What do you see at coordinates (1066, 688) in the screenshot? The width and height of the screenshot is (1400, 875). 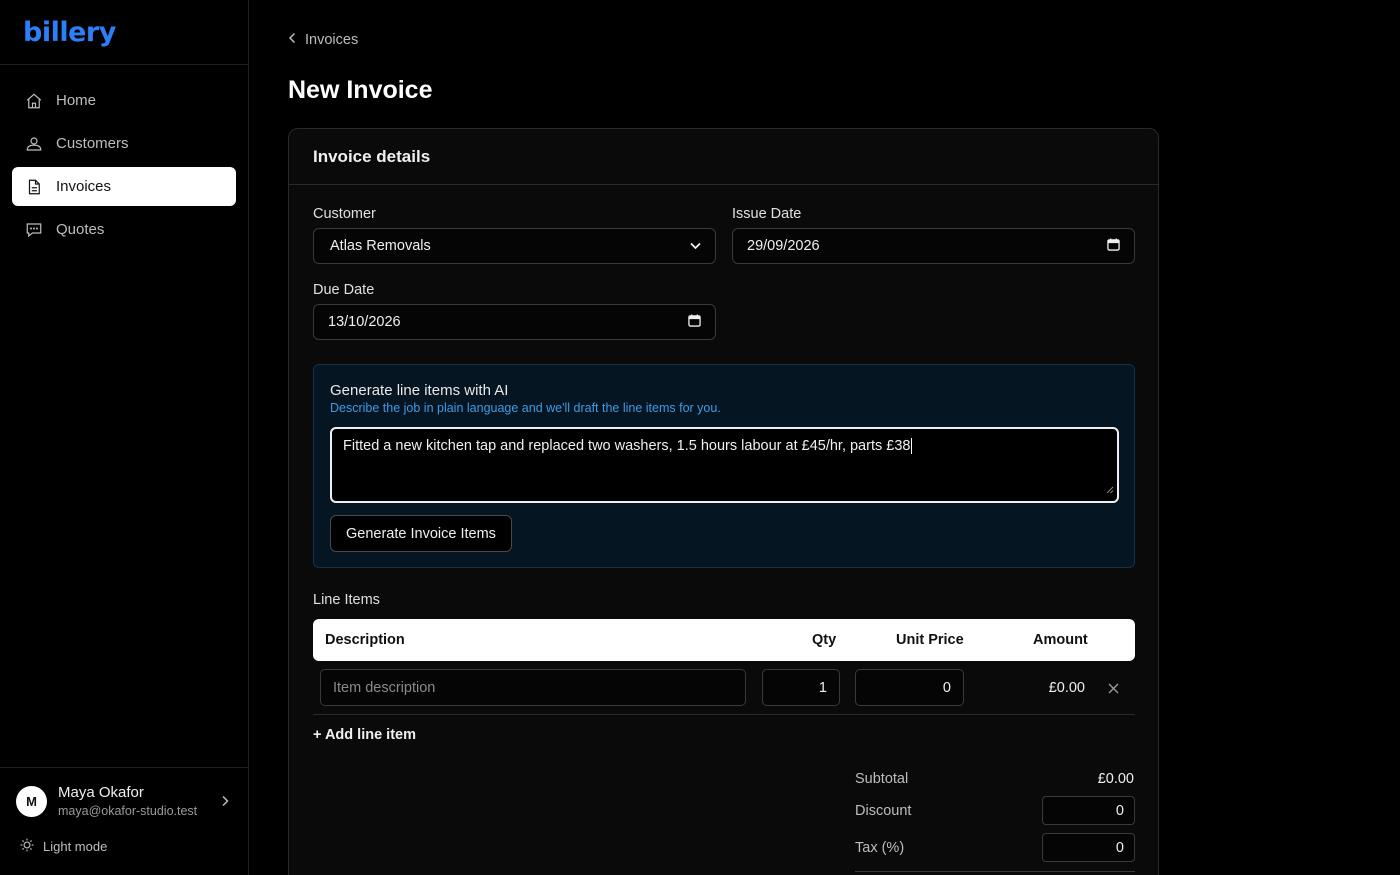 I see `item-amount: £0.00` at bounding box center [1066, 688].